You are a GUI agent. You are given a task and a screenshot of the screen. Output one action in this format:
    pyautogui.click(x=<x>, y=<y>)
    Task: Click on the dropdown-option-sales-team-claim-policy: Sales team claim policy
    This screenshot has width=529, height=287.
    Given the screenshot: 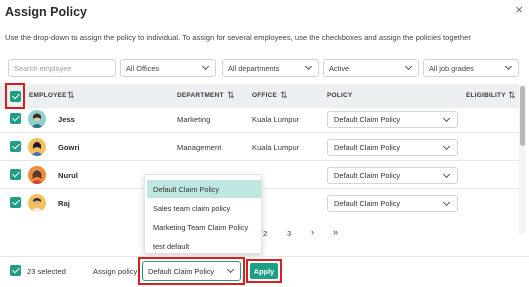 What is the action you would take?
    pyautogui.click(x=203, y=208)
    